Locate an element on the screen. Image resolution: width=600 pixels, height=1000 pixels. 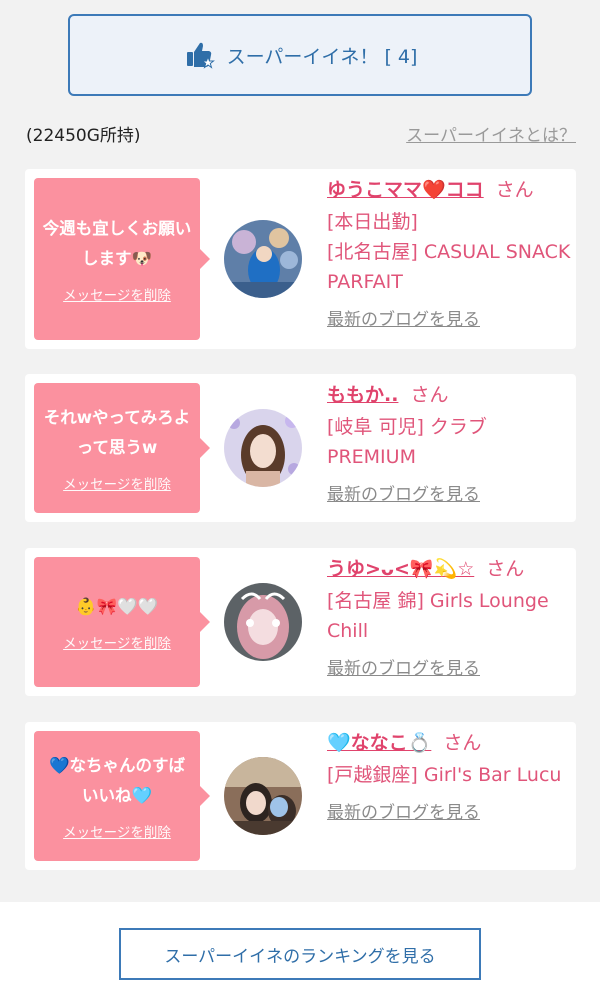
shop-info: [戸越銀座] Girl's Bar Lucu is located at coordinates (444, 775).